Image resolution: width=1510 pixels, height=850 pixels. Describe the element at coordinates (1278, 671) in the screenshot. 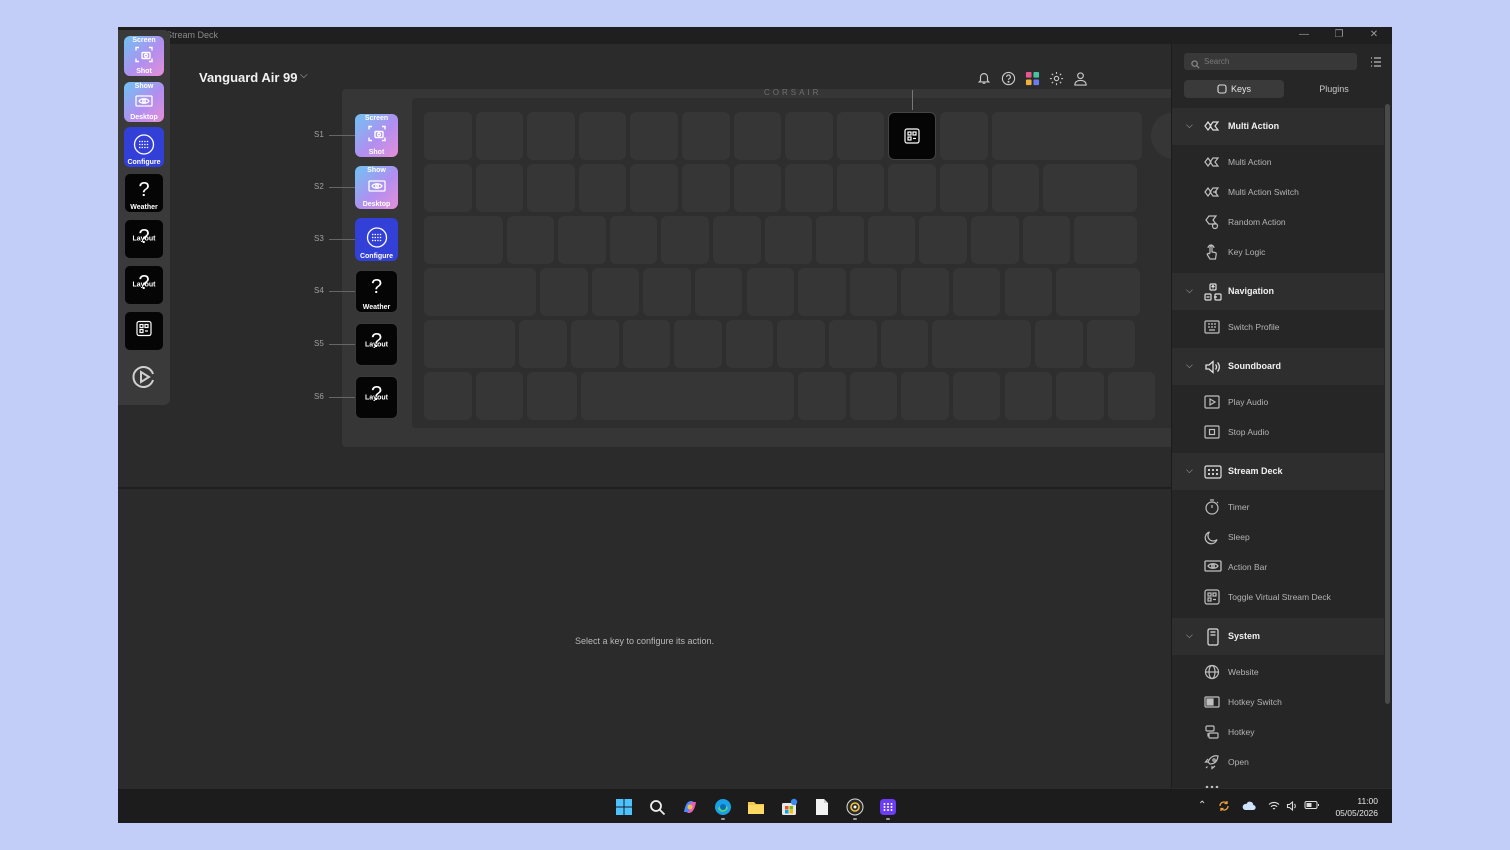

I see `action-website: Website` at that location.